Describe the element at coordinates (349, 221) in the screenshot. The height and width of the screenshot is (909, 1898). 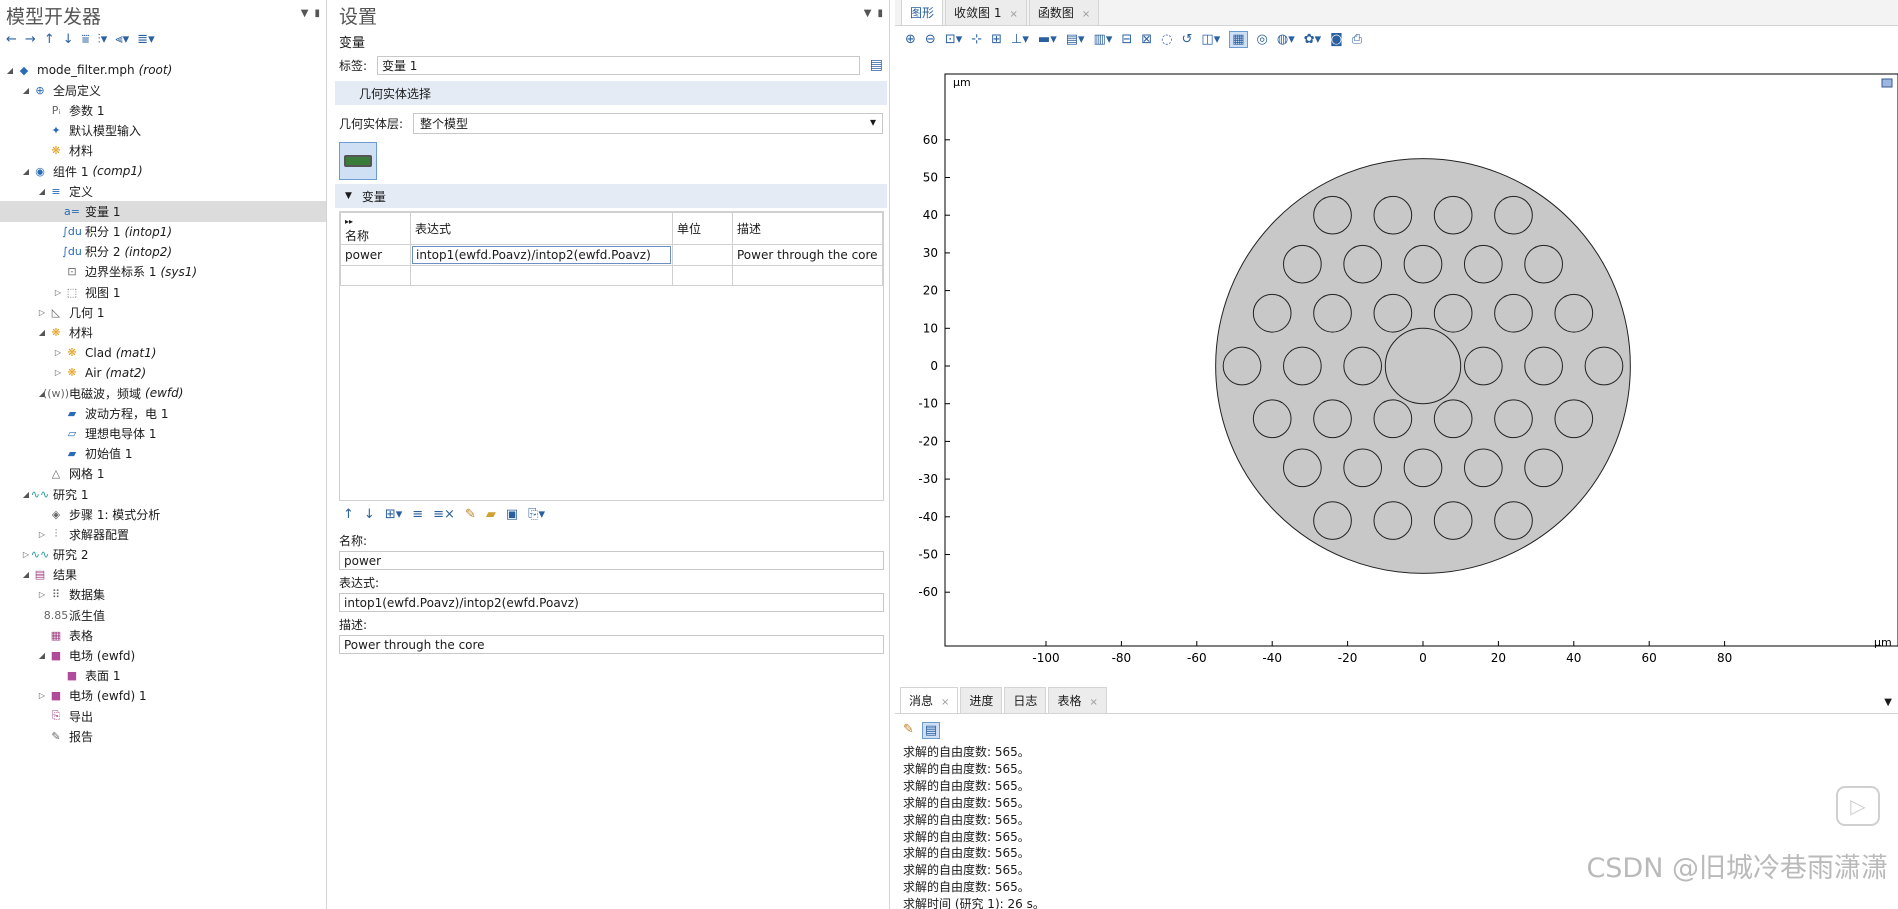
I see `table-expand-icon: ▸▸` at that location.